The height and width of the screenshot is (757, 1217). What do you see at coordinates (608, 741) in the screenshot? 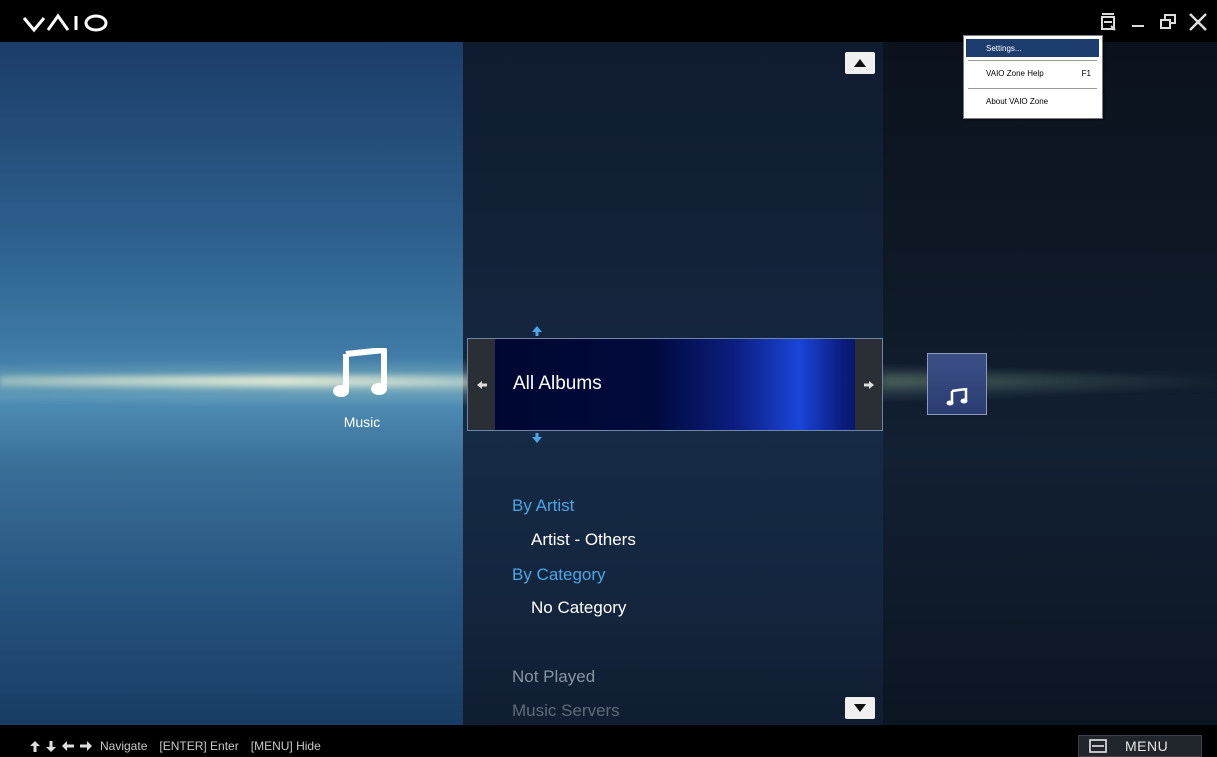
I see `bottom-bar: Navigate [ENTER] Enter [MENU] Hide MENU` at bounding box center [608, 741].